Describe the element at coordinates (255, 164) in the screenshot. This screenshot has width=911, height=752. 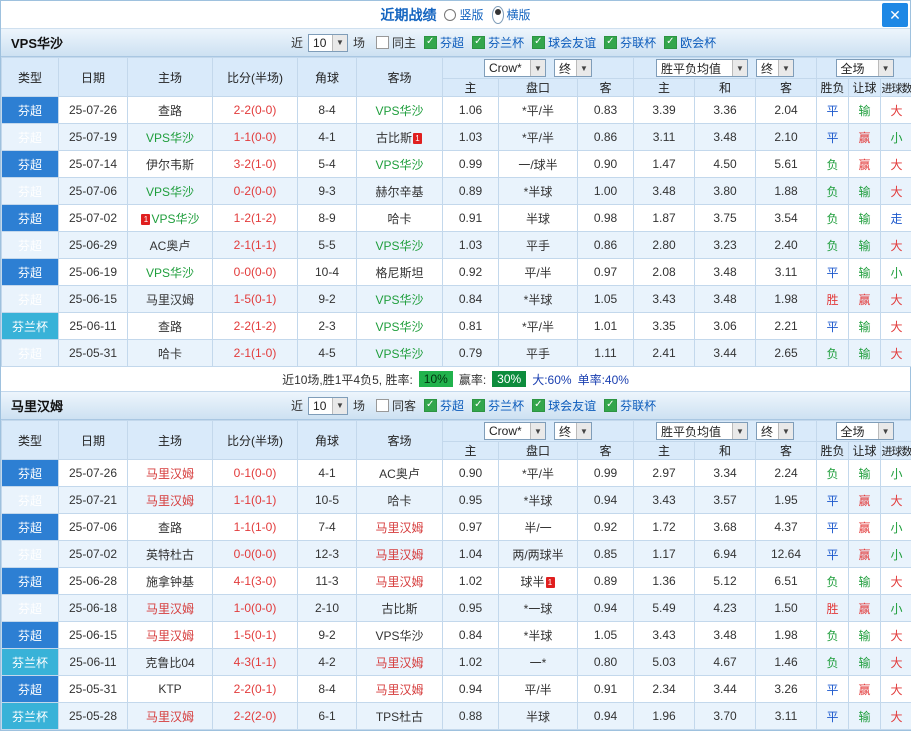
I see `score-cell: 3-2(1-0)` at that location.